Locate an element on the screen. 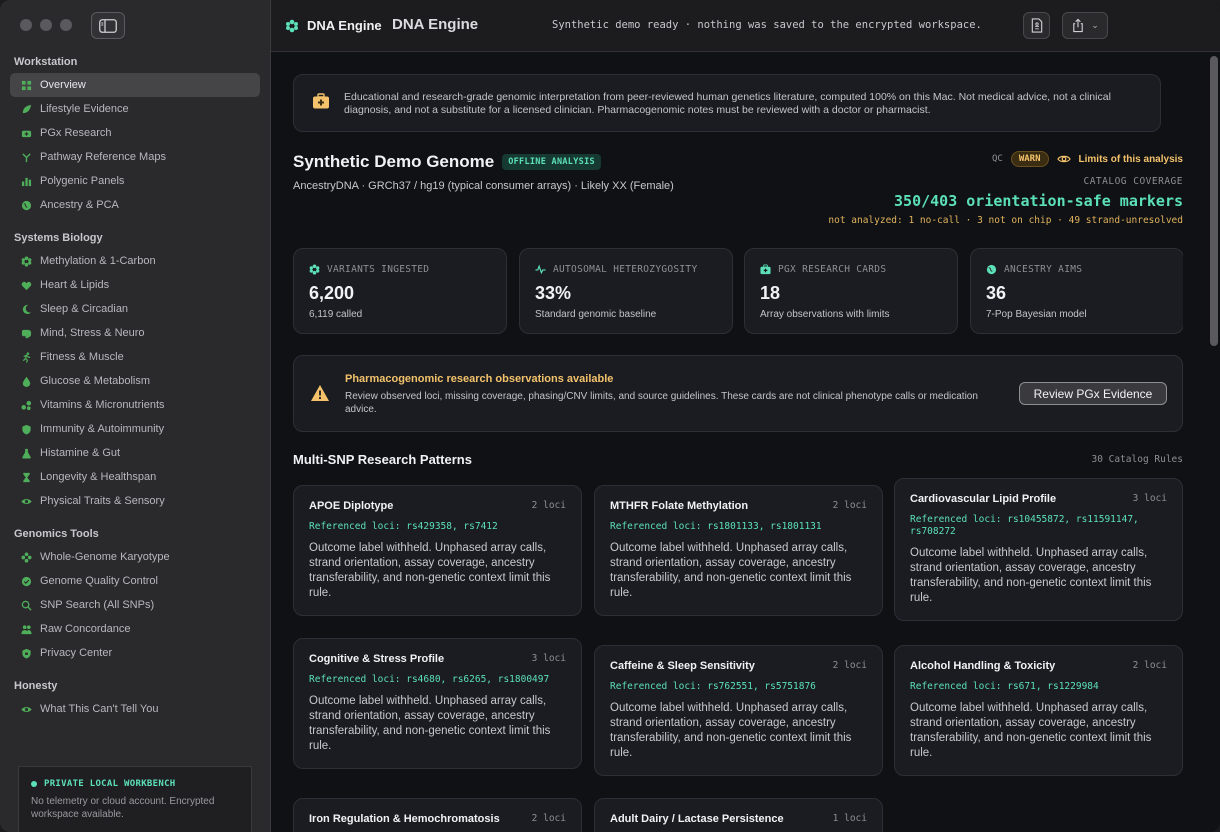 Image resolution: width=1220 pixels, height=832 pixels. sidebar-item-methylation-1-carbon: Methylation & 1-Carbon is located at coordinates (135, 261).